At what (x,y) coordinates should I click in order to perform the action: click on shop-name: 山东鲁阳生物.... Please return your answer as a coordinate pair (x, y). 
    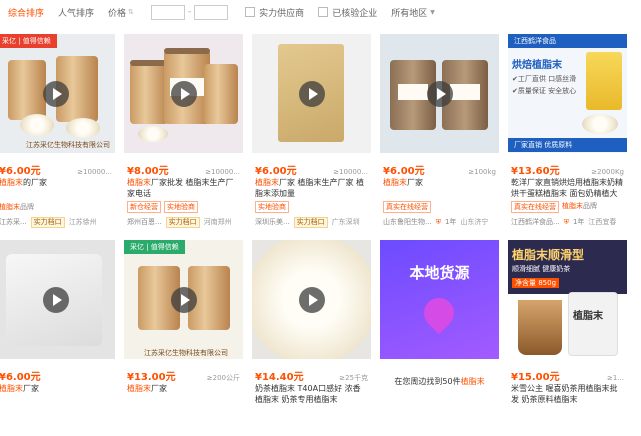
    Looking at the image, I should click on (407, 222).